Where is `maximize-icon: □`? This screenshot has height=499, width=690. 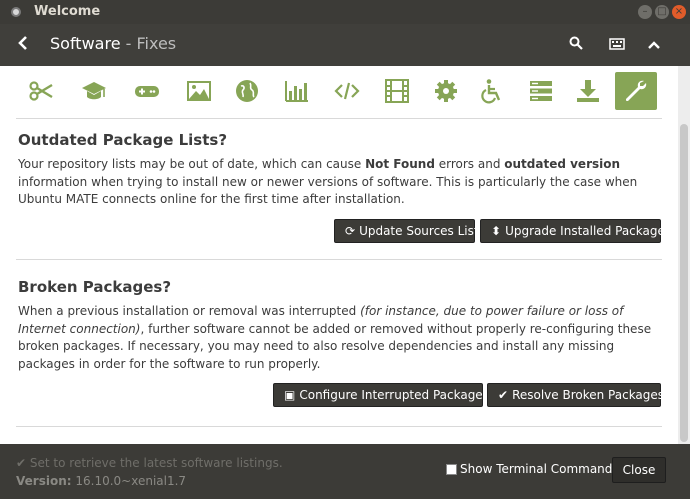
maximize-icon: □ is located at coordinates (662, 12).